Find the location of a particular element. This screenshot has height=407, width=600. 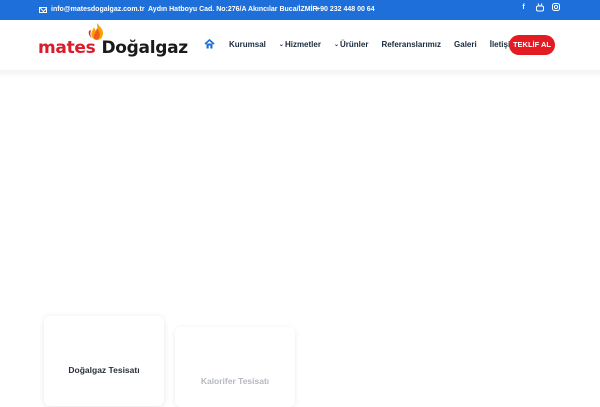

quote-request-button: TEKLİF AL is located at coordinates (532, 45).